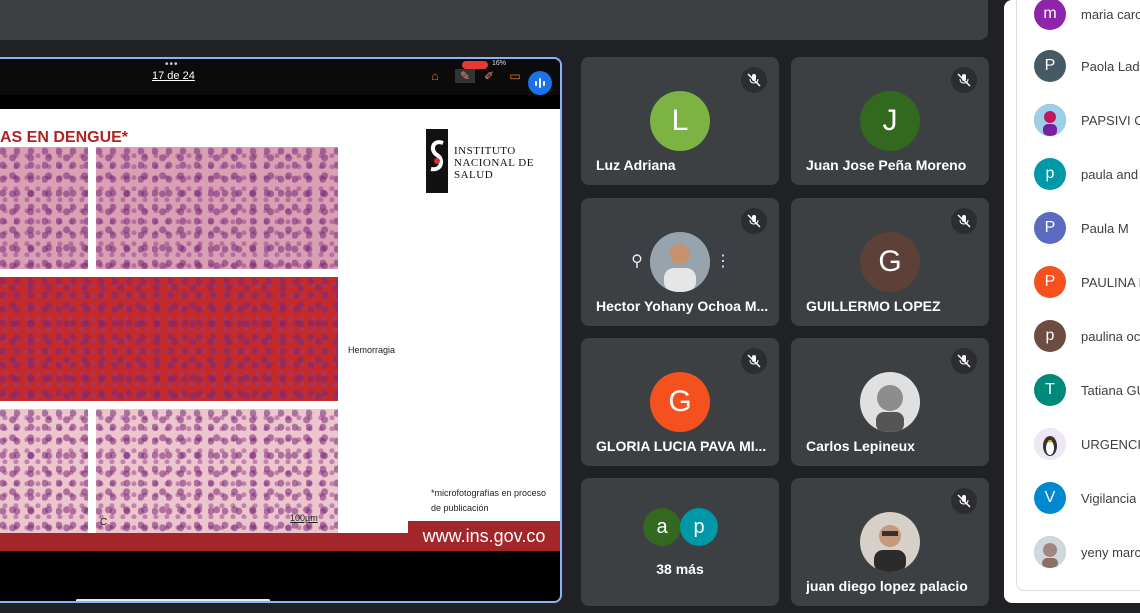 The image size is (1140, 613). What do you see at coordinates (44, 208) in the screenshot?
I see `micrograph-a1` at bounding box center [44, 208].